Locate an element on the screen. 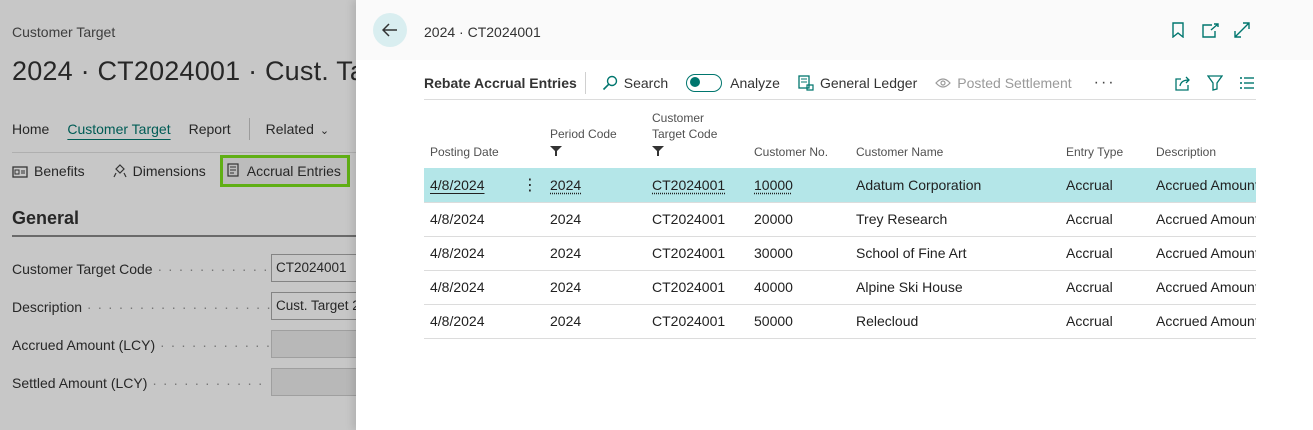  cell-customer-name: Trey Research is located at coordinates (955, 219).